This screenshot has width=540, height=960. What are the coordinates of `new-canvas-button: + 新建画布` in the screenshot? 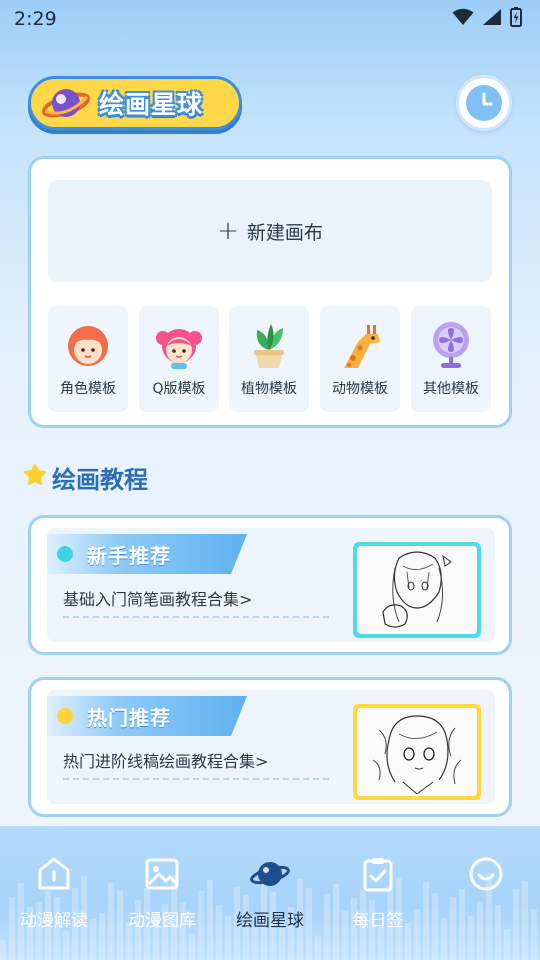 It's located at (270, 231).